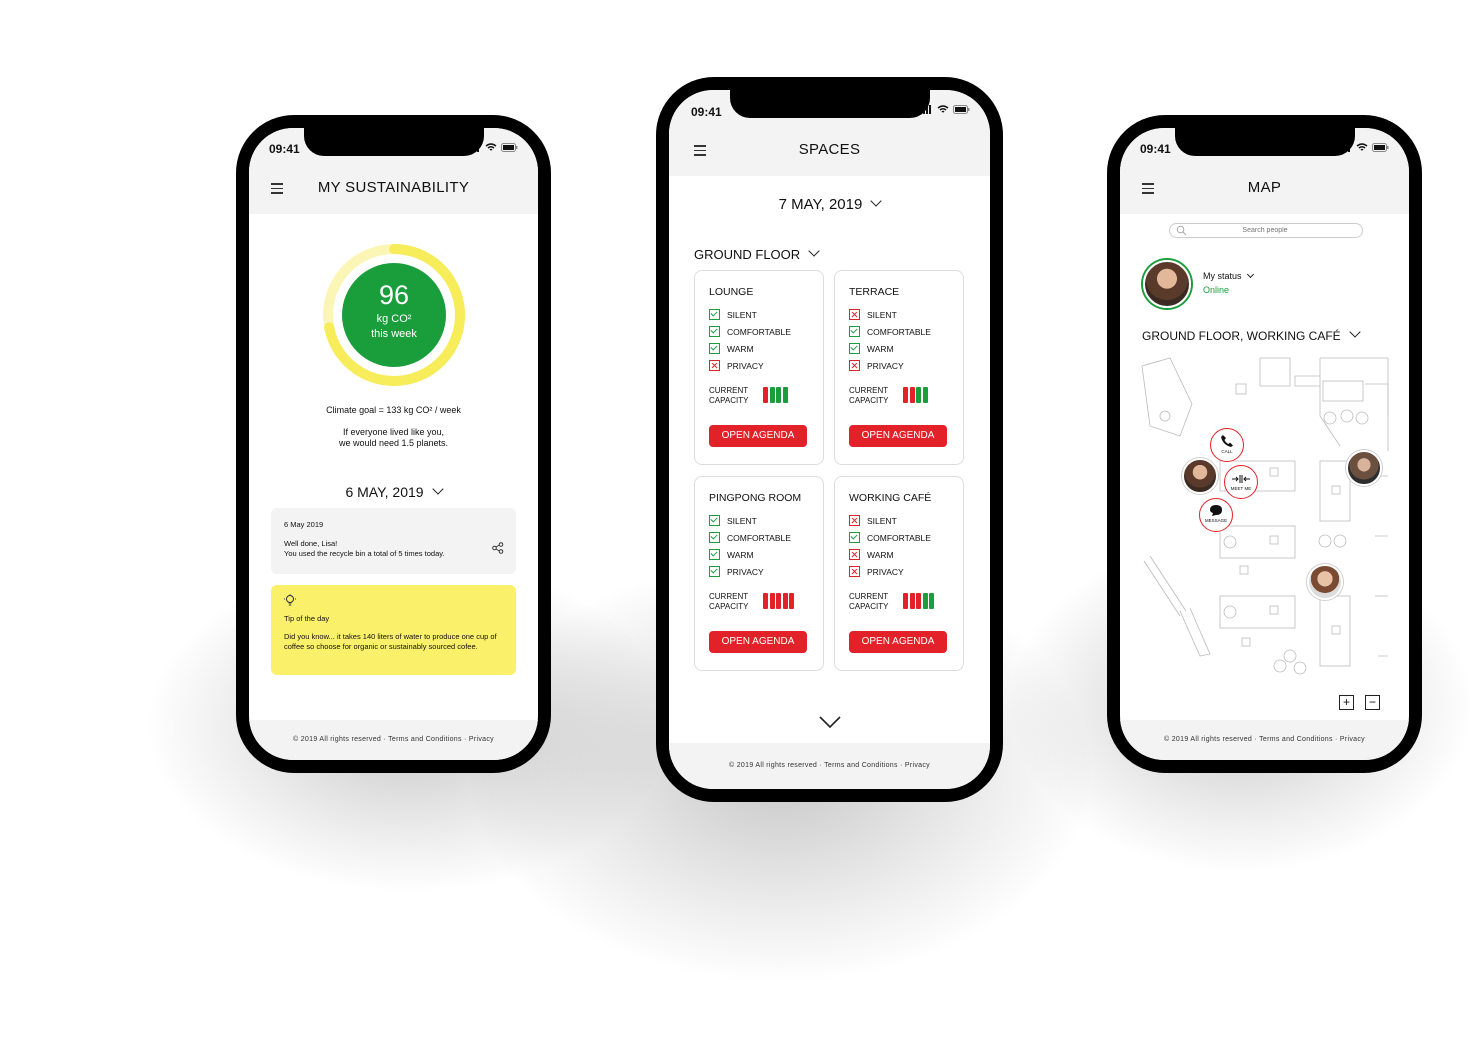 This screenshot has width=1478, height=1059. I want to click on date-label: 6 MAY, 2019, so click(384, 492).